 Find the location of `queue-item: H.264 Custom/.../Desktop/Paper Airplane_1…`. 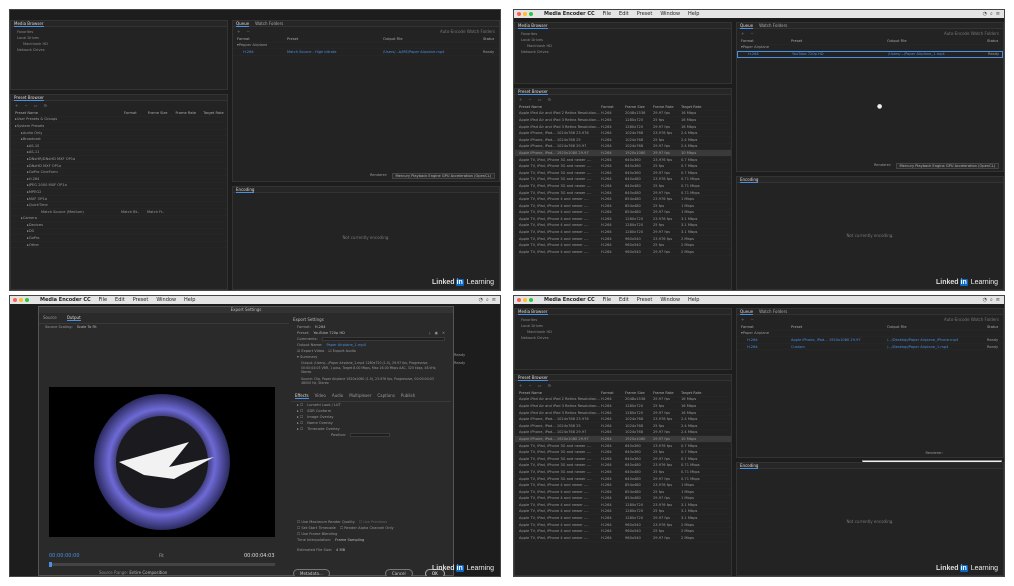

queue-item: H.264 Custom/.../Desktop/Paper Airplane_1… is located at coordinates (870, 347).